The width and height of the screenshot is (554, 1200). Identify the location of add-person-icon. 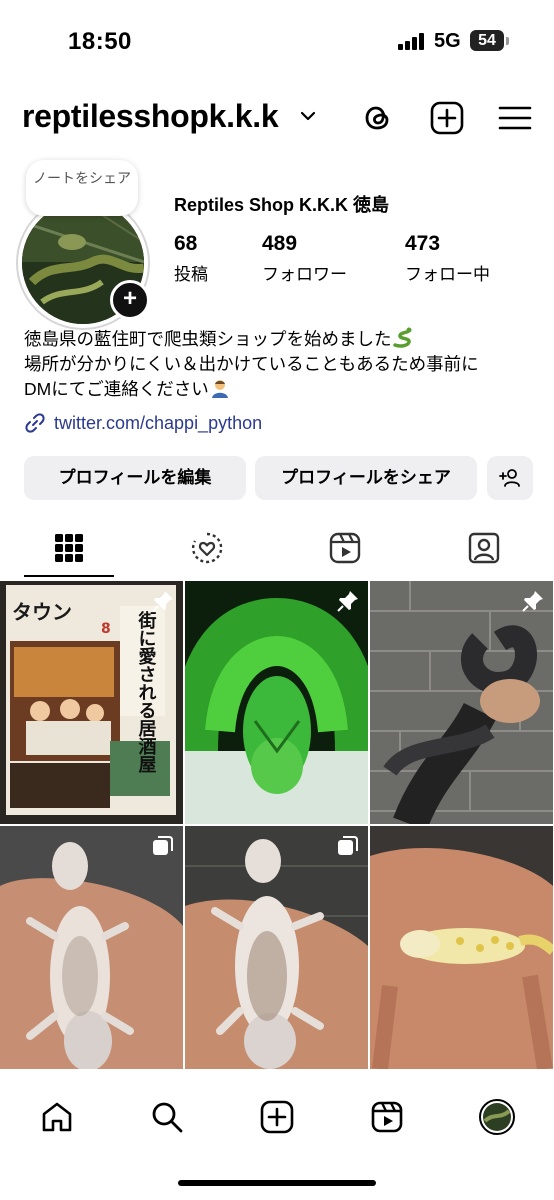
(509, 478).